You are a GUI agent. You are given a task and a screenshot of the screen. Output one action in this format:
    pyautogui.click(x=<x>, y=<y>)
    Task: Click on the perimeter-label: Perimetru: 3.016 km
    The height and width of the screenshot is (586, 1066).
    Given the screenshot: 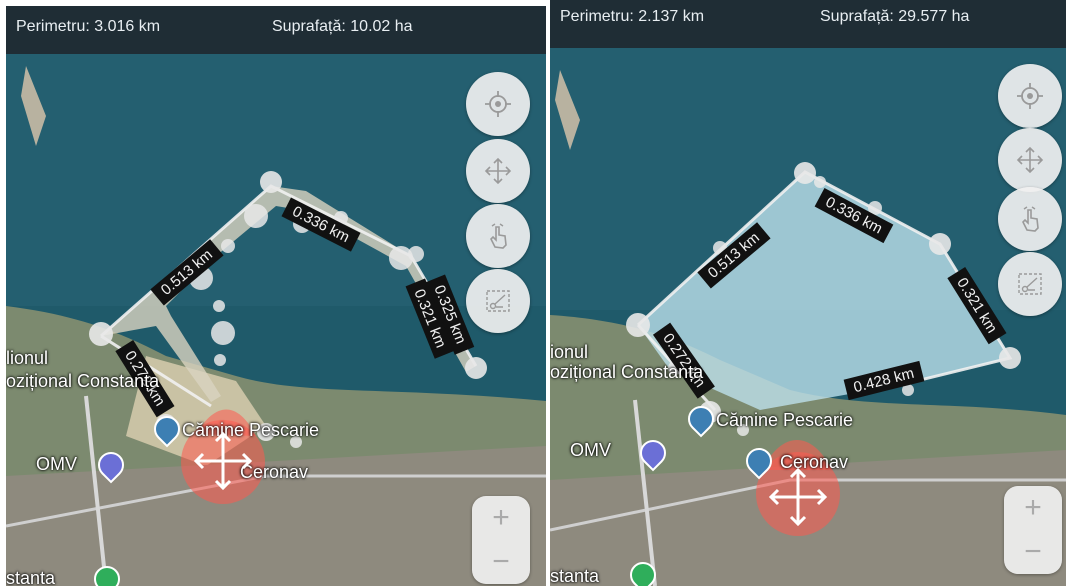 What is the action you would take?
    pyautogui.click(x=88, y=26)
    